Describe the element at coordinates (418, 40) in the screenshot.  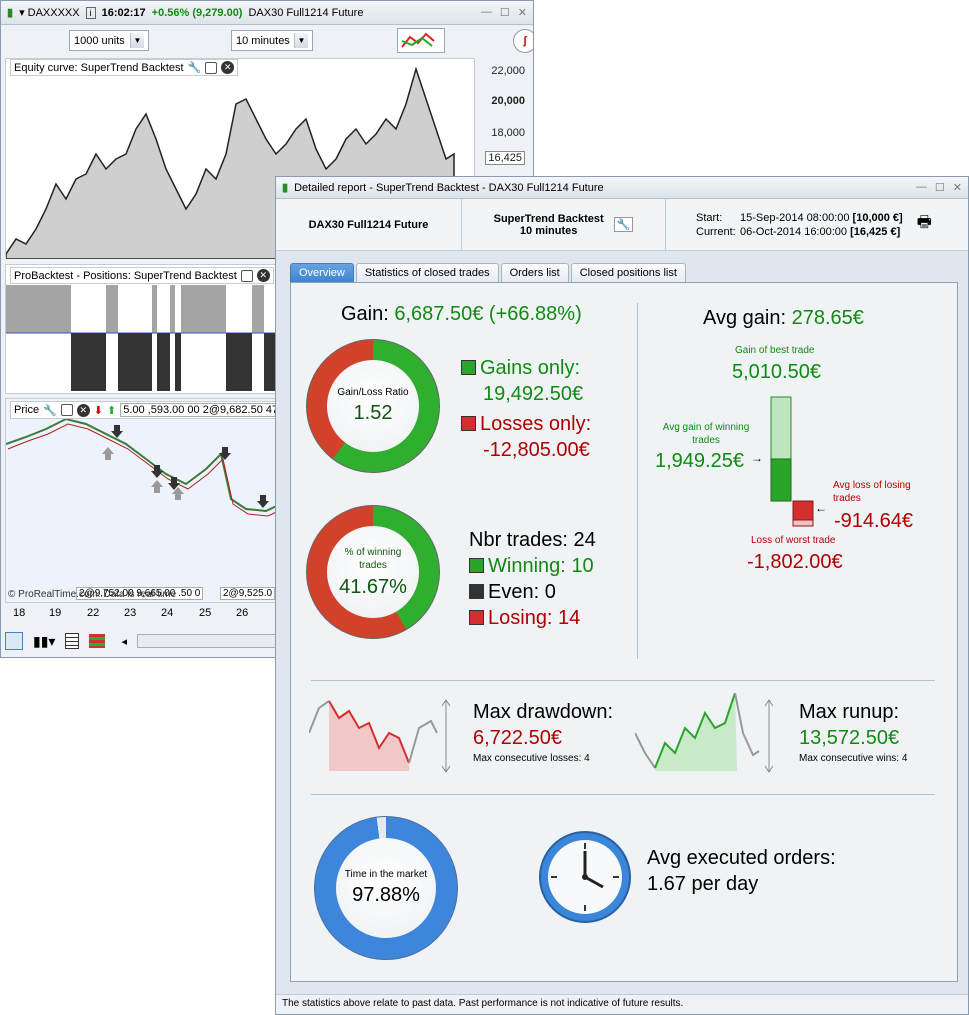
I see `indicator-chart-icon` at that location.